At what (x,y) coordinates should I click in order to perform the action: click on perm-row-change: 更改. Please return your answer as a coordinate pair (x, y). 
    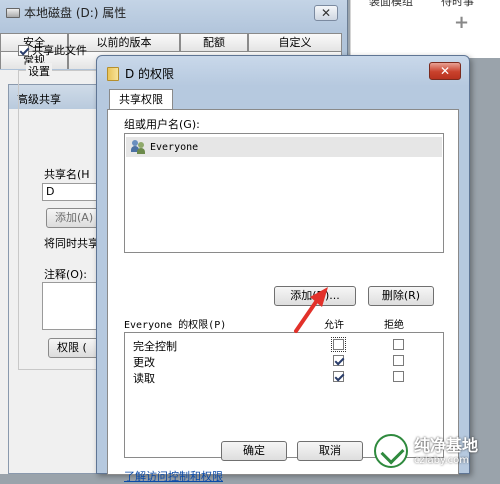
    Looking at the image, I should click on (284, 361).